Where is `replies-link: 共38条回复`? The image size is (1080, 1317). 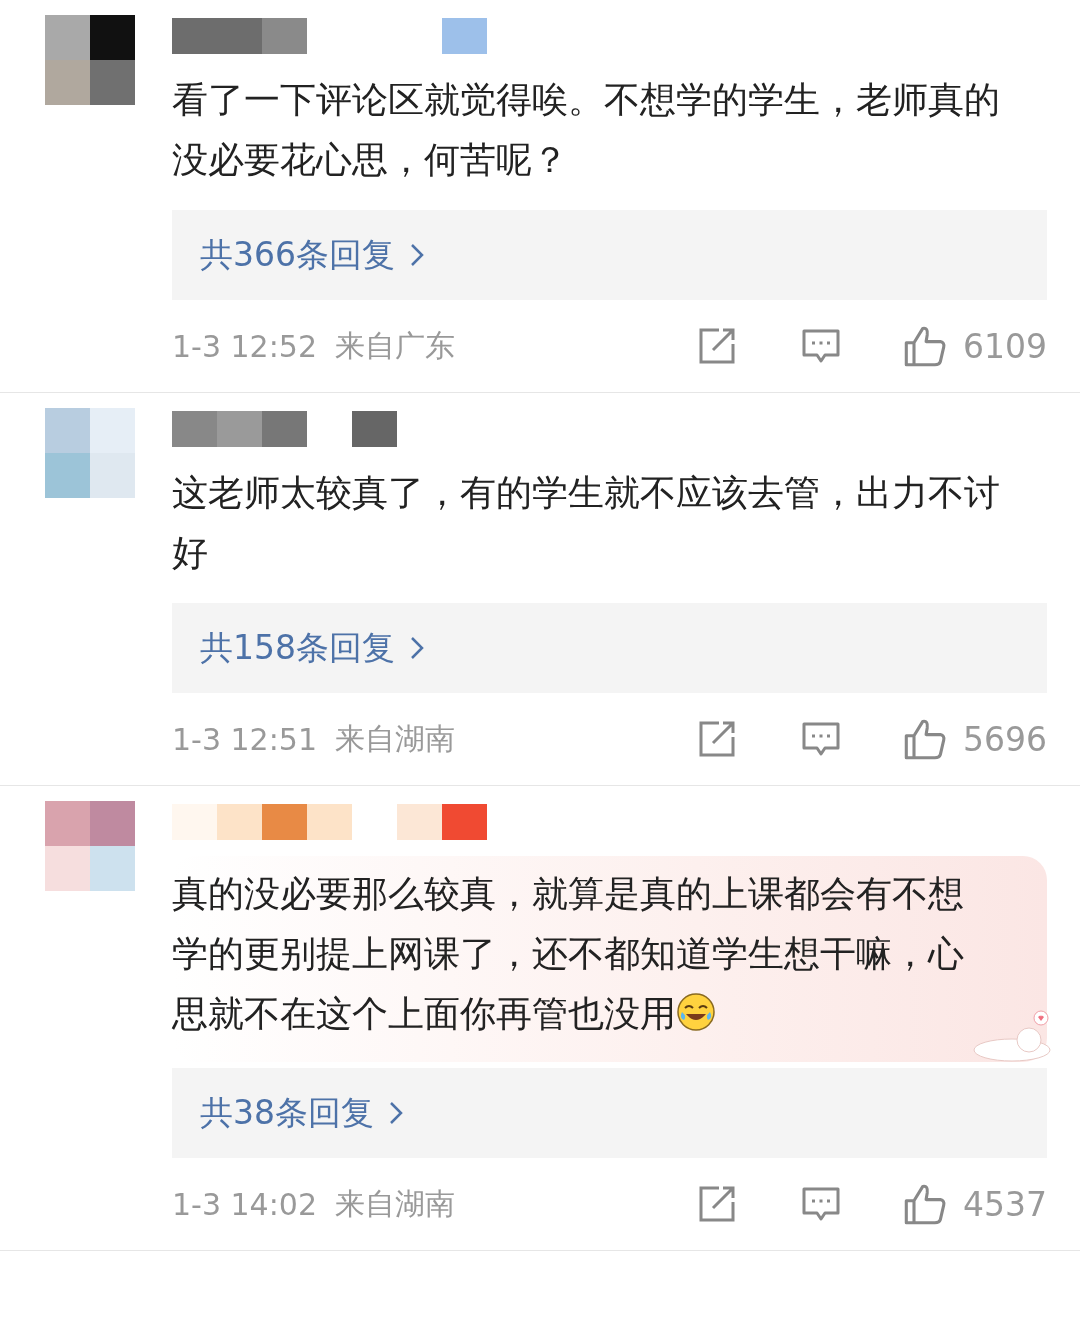 replies-link: 共38条回复 is located at coordinates (609, 1113).